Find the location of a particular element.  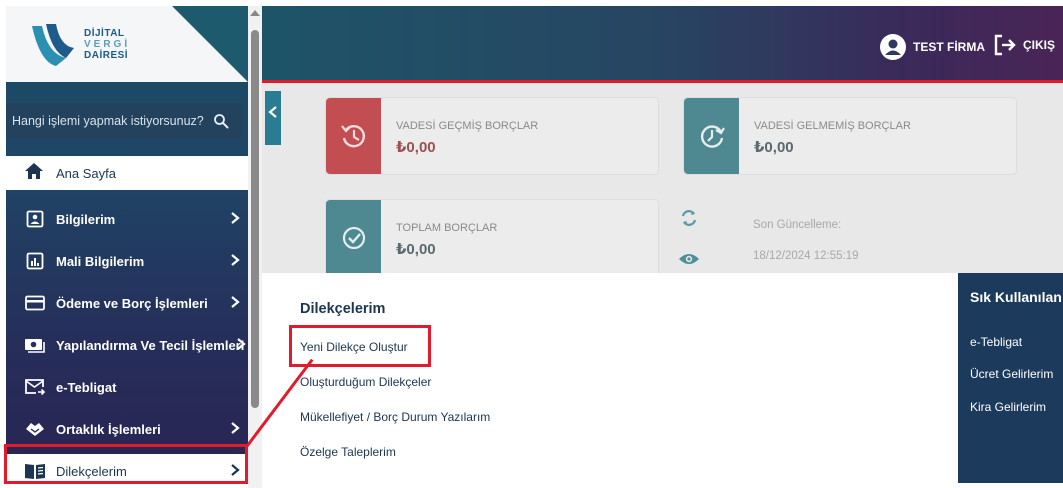

frequent-link-e-tebligat: e-Tebligat is located at coordinates (996, 342).